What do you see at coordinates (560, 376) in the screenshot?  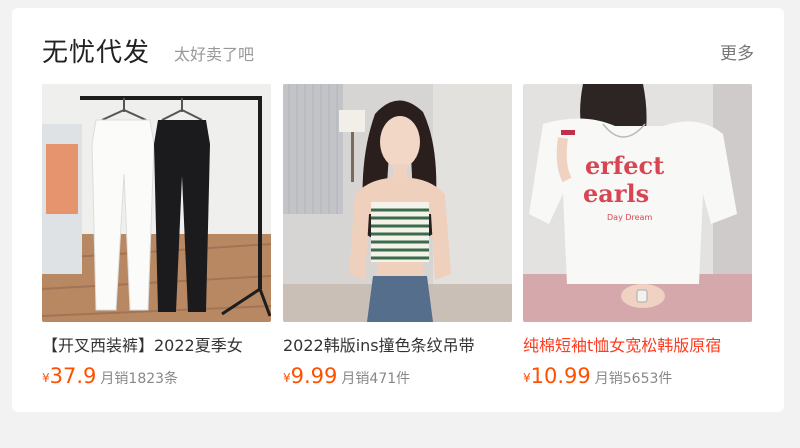 I see `product-price: 10.99` at bounding box center [560, 376].